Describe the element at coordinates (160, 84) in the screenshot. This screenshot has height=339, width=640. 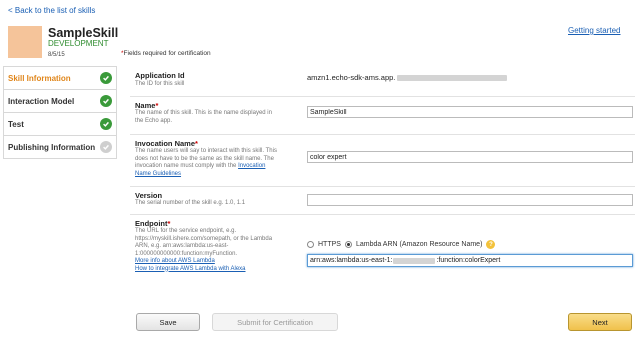
I see `application-id-desc: The ID for this skill` at that location.